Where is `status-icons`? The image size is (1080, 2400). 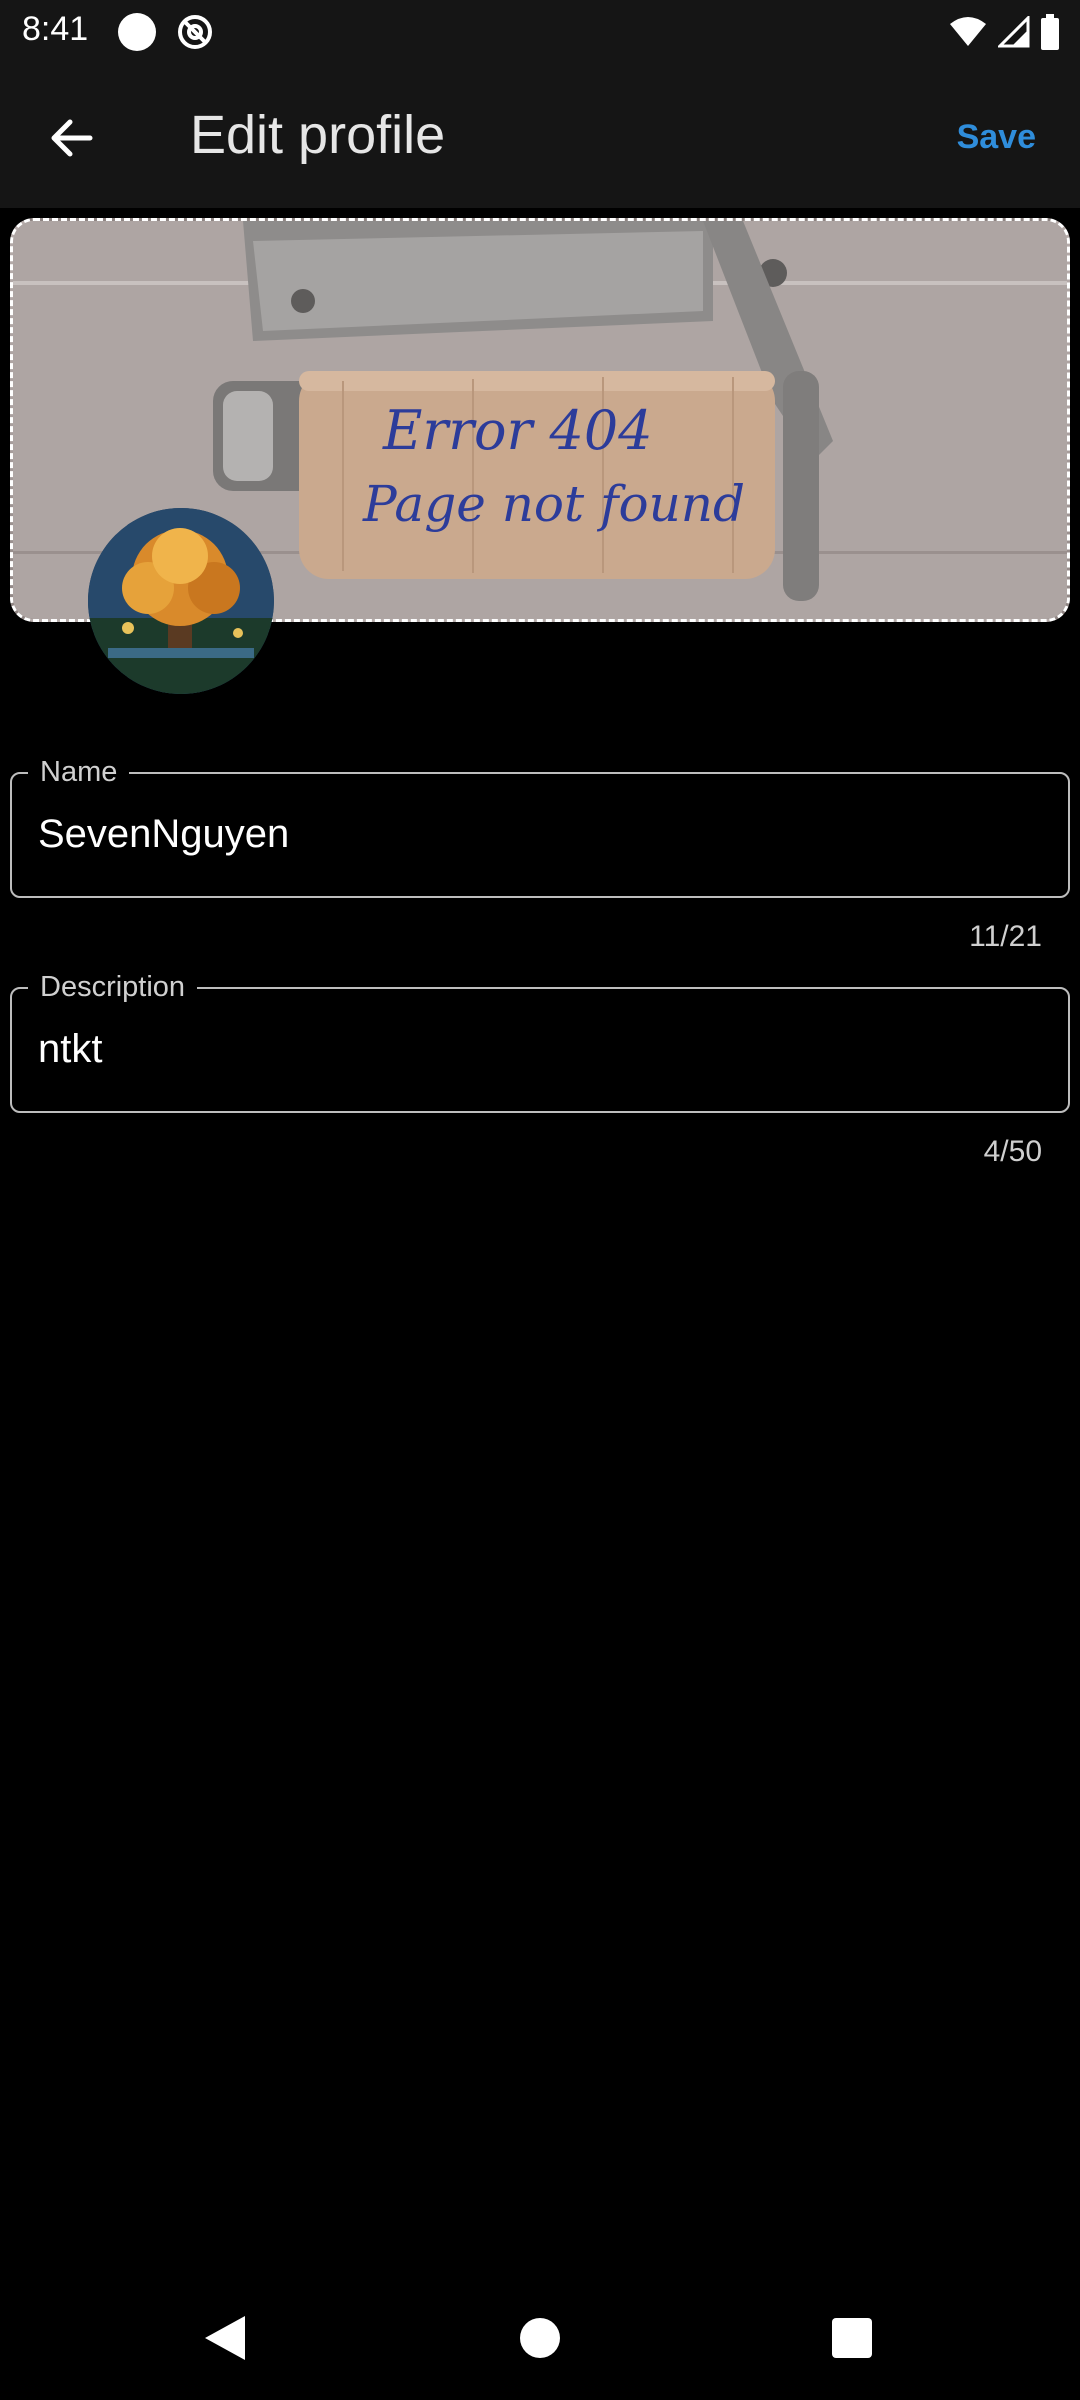 status-icons is located at coordinates (1004, 32).